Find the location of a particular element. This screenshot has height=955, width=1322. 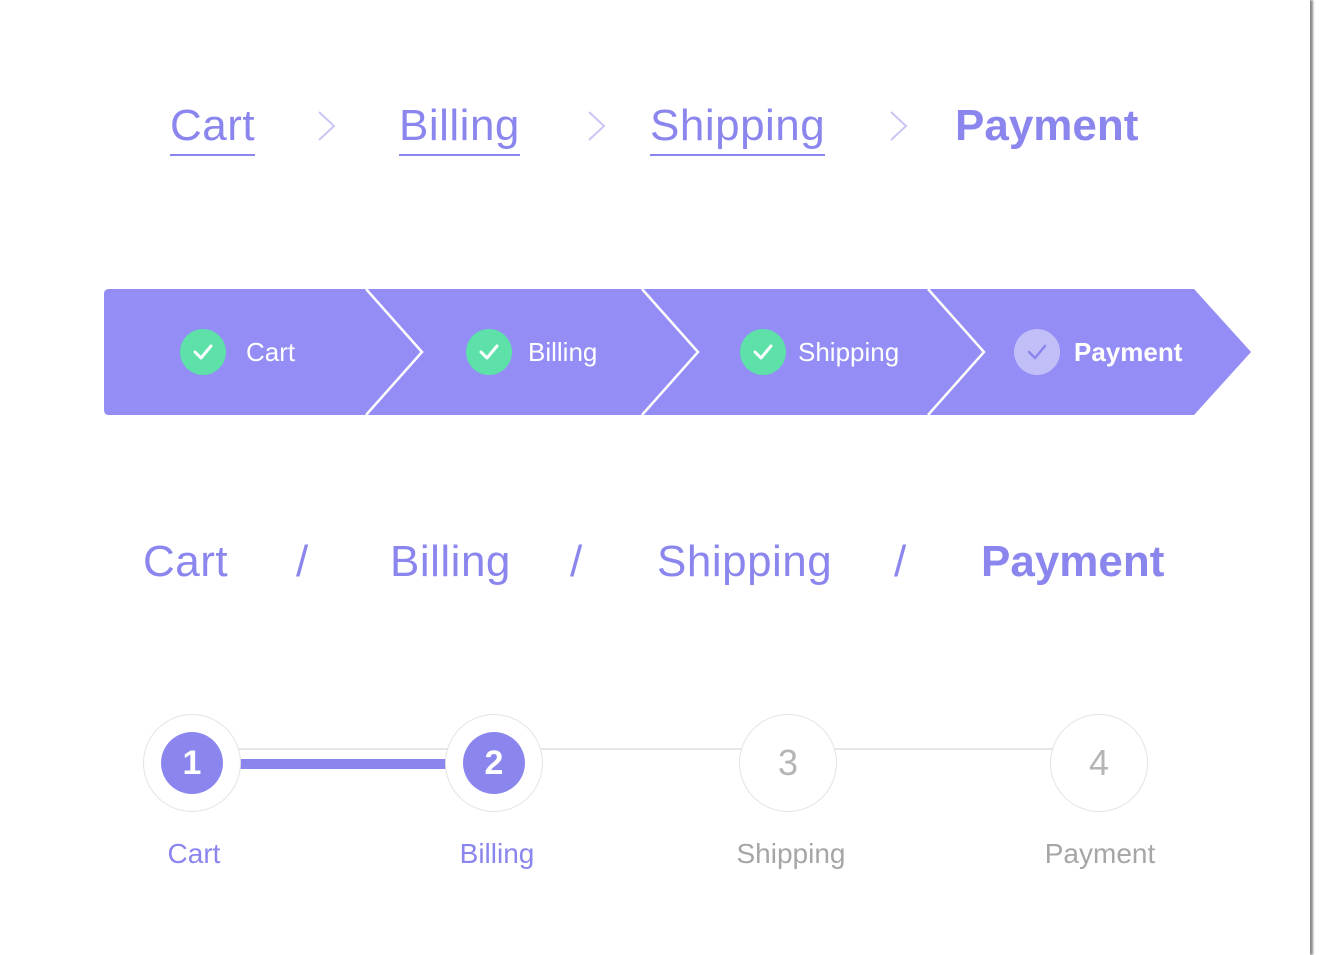

step-number: 2 is located at coordinates (494, 763).